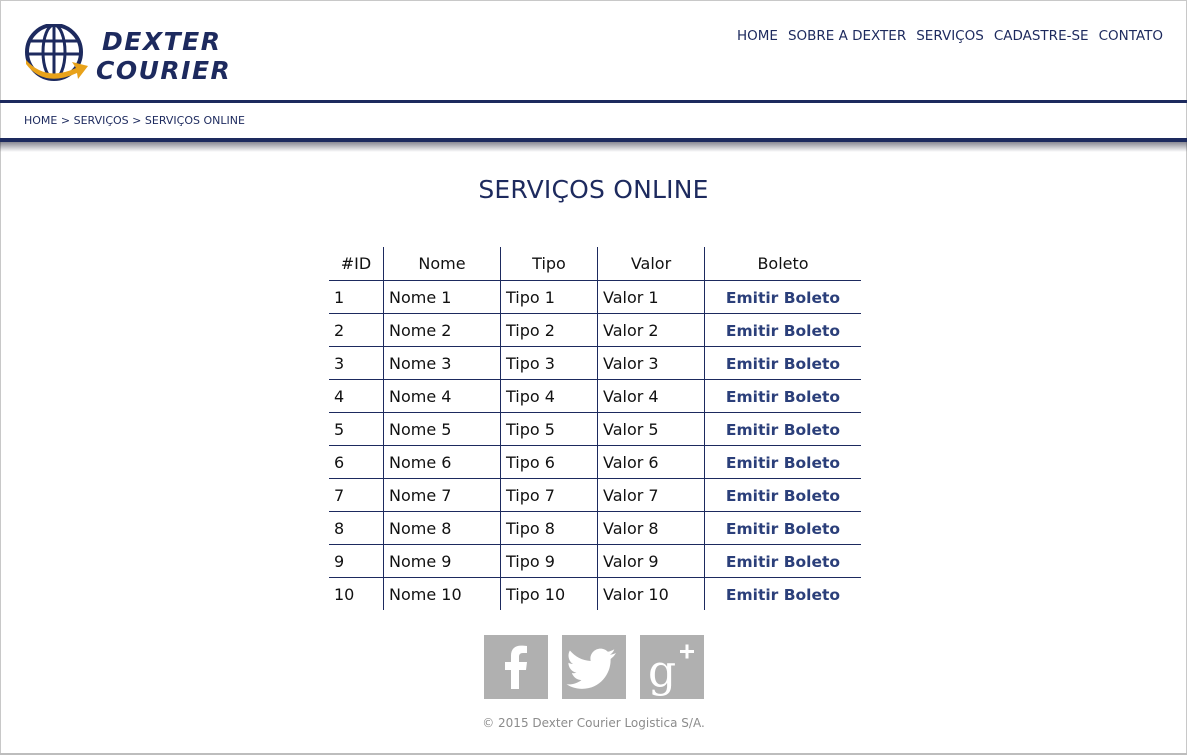 The height and width of the screenshot is (755, 1187). I want to click on nav-home: HOME, so click(757, 36).